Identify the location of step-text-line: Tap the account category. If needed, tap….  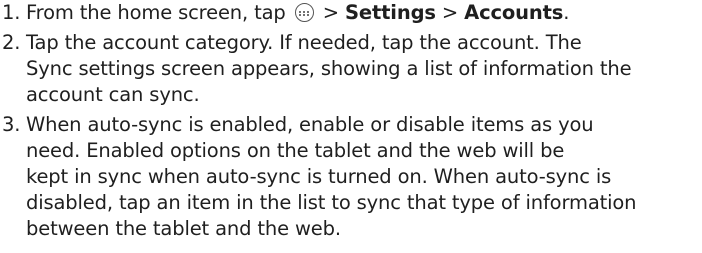
(304, 42).